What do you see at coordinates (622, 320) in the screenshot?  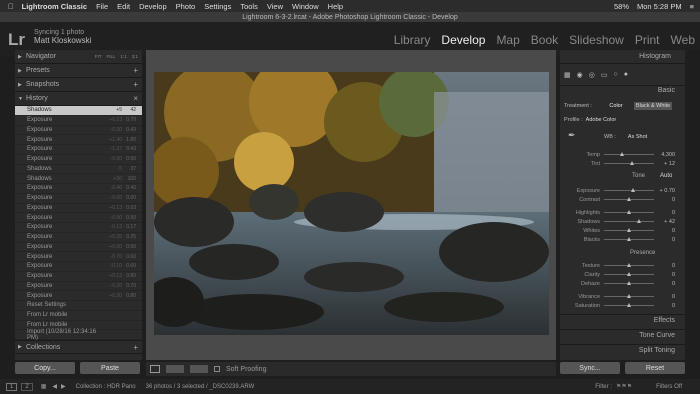 I see `effects-header: Effects` at bounding box center [622, 320].